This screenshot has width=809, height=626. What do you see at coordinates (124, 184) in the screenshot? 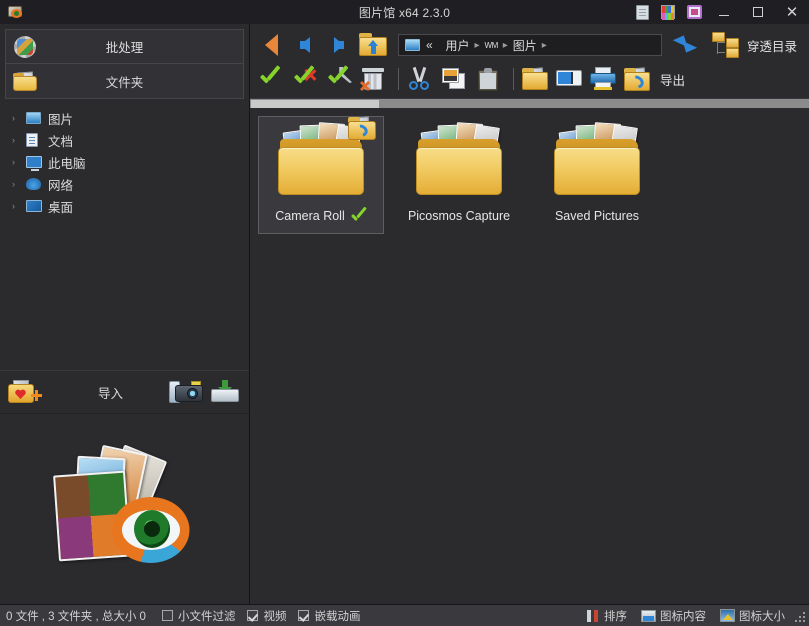
I see `sidebar-item-network: › 网络` at bounding box center [124, 184].